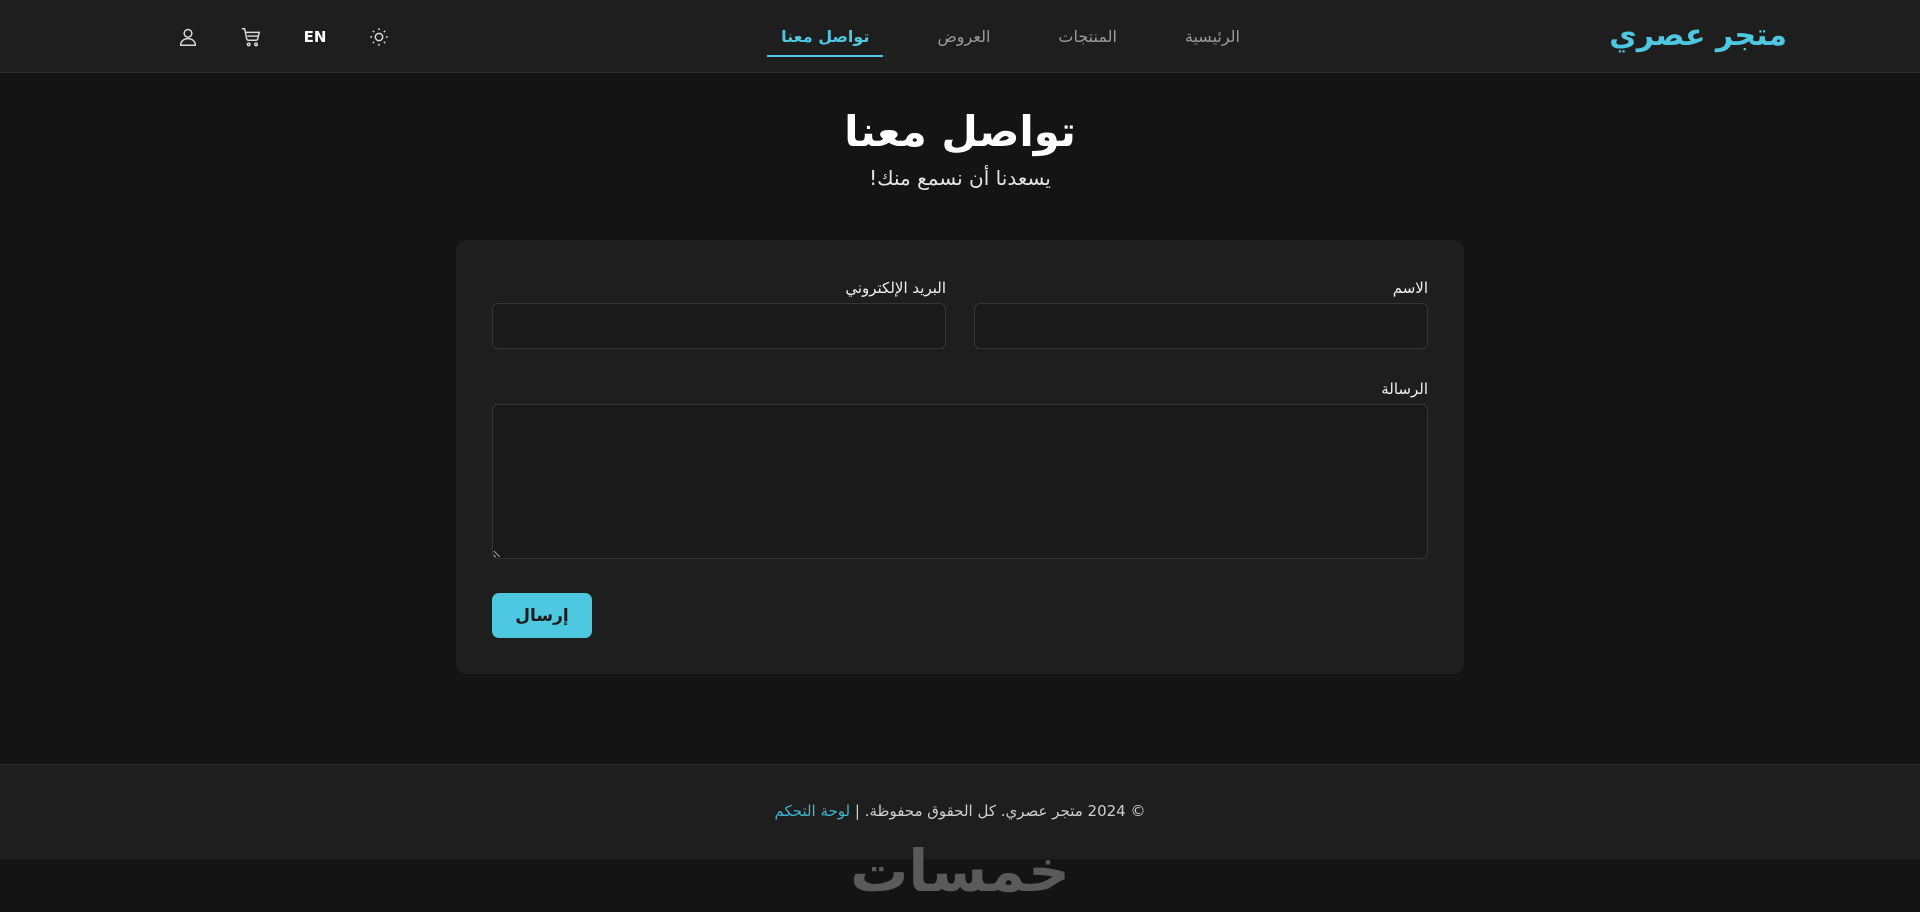 This screenshot has height=912, width=1920. What do you see at coordinates (1698, 36) in the screenshot?
I see `store-logo: متجر عصري` at bounding box center [1698, 36].